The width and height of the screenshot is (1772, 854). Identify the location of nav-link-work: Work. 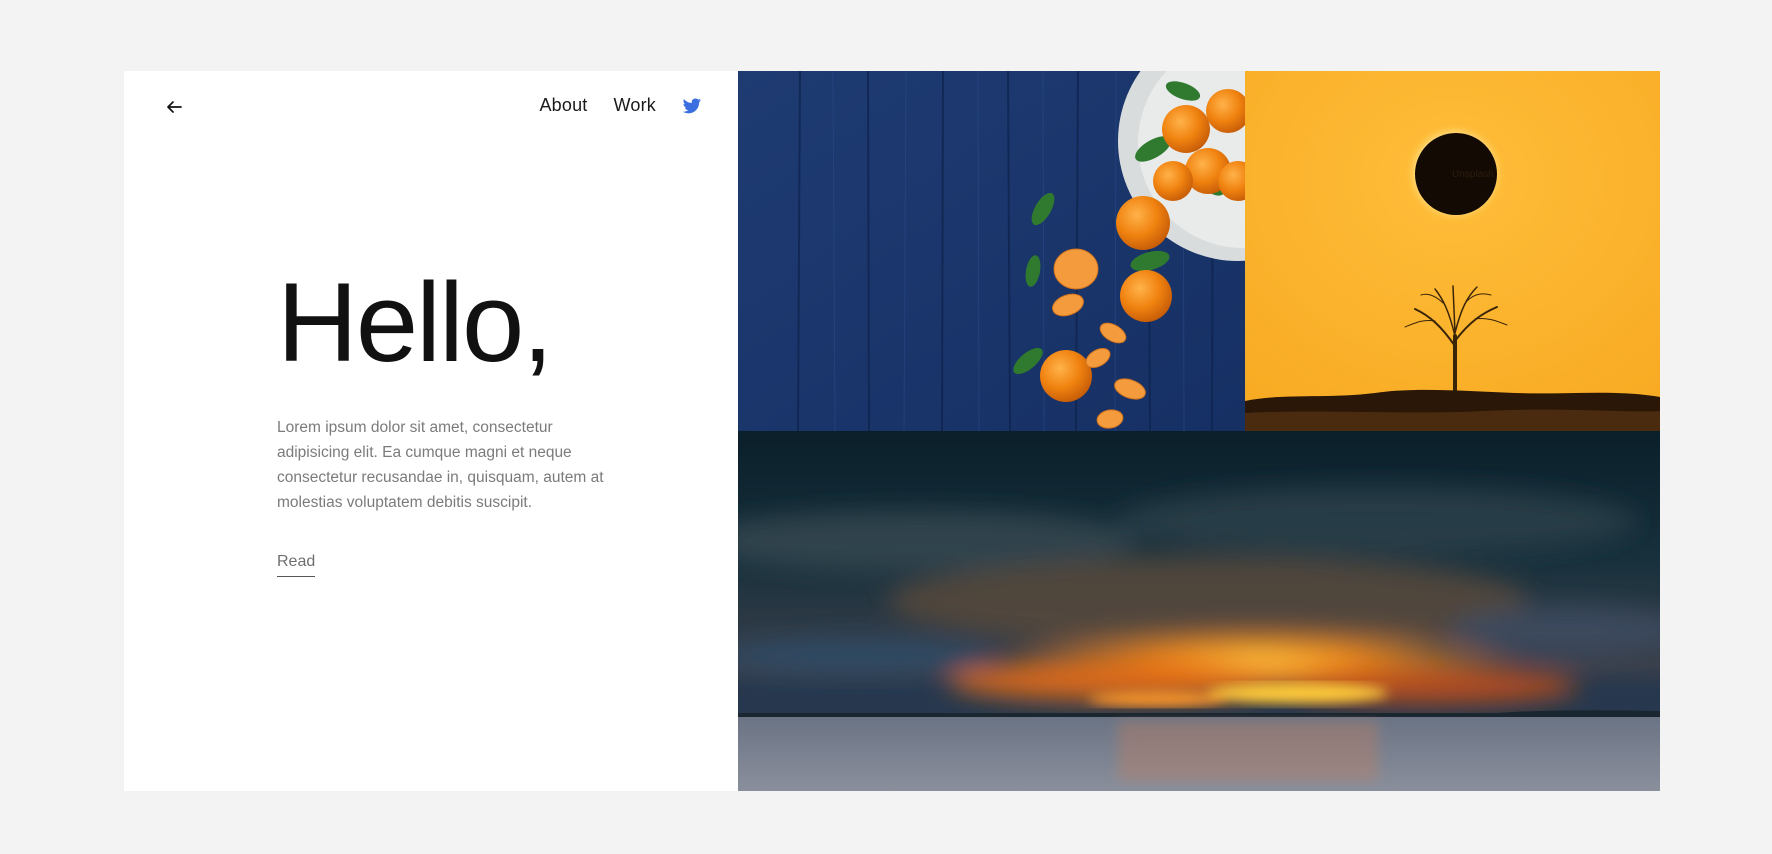
(635, 105).